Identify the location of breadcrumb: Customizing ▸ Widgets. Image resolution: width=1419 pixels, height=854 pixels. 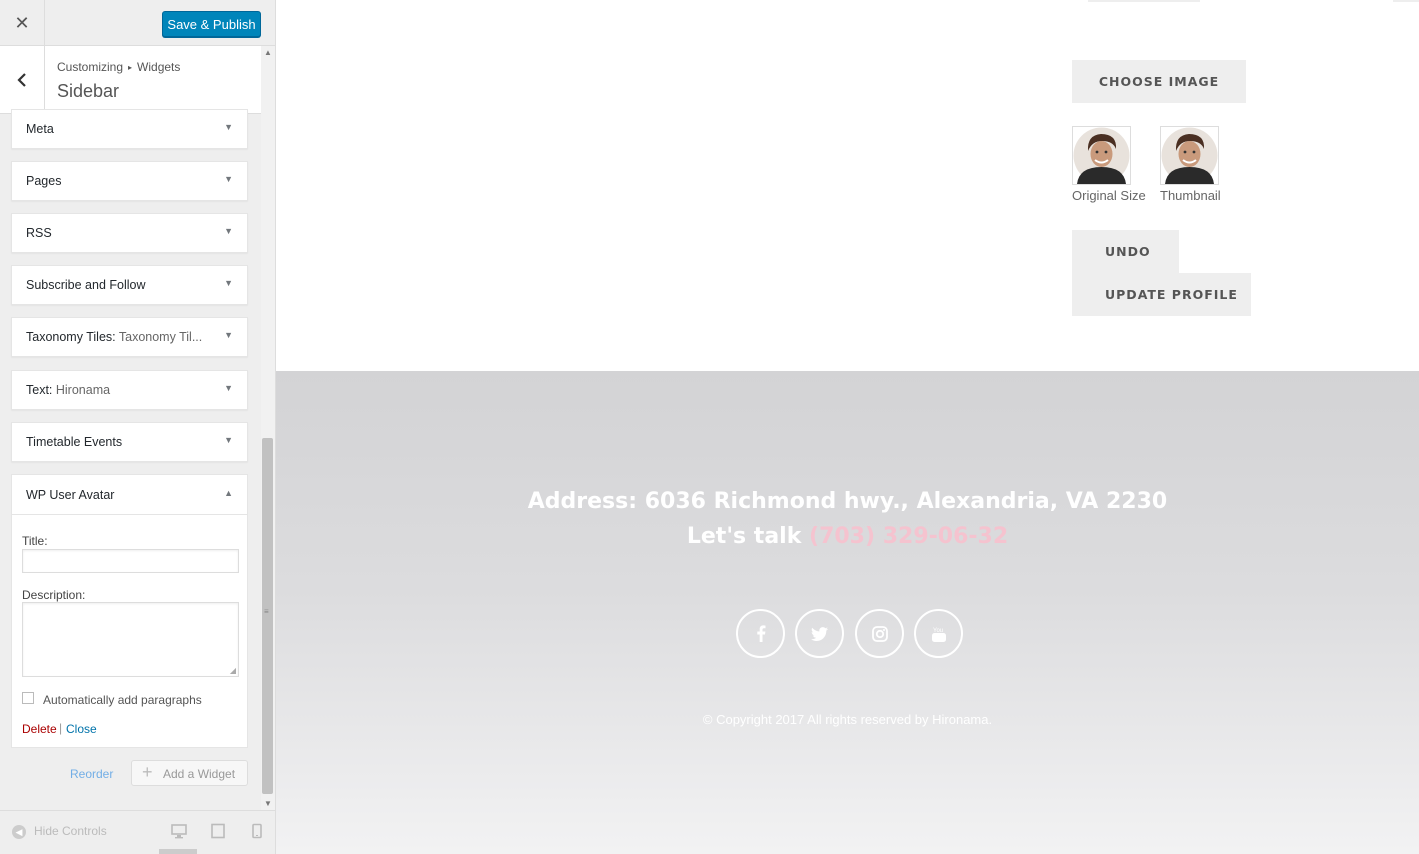
(118, 67).